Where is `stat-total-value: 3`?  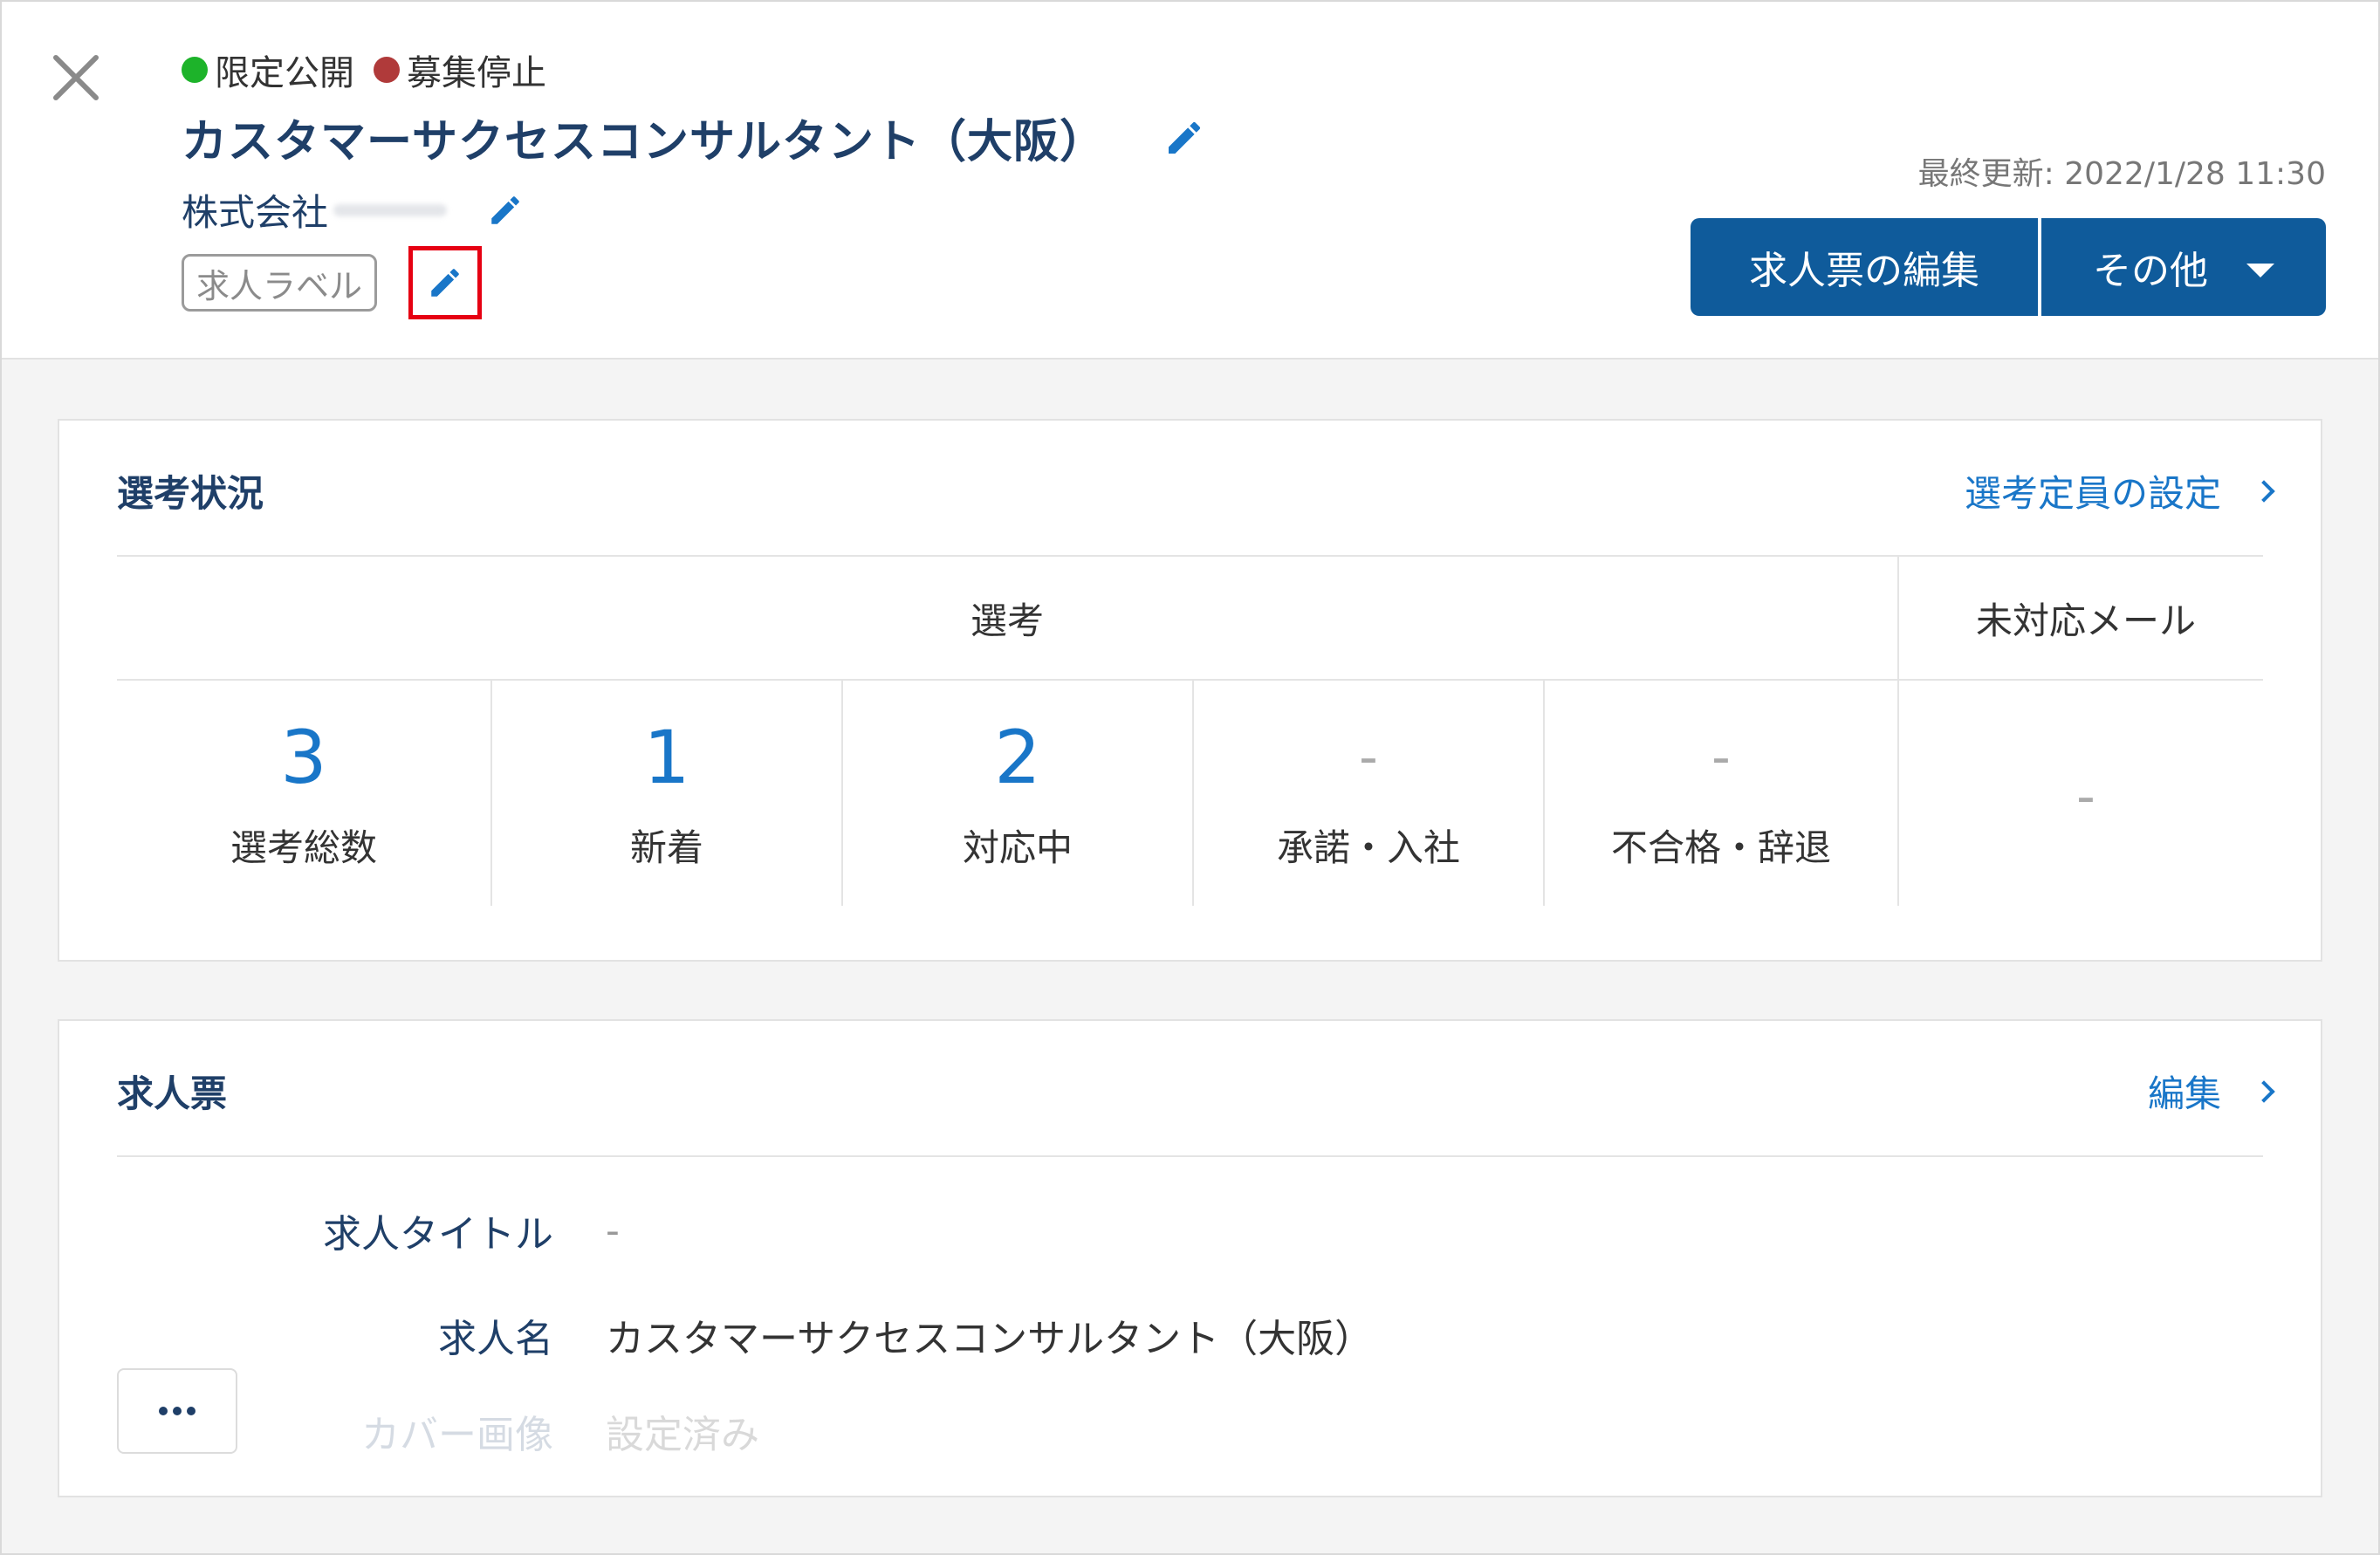 stat-total-value: 3 is located at coordinates (303, 757).